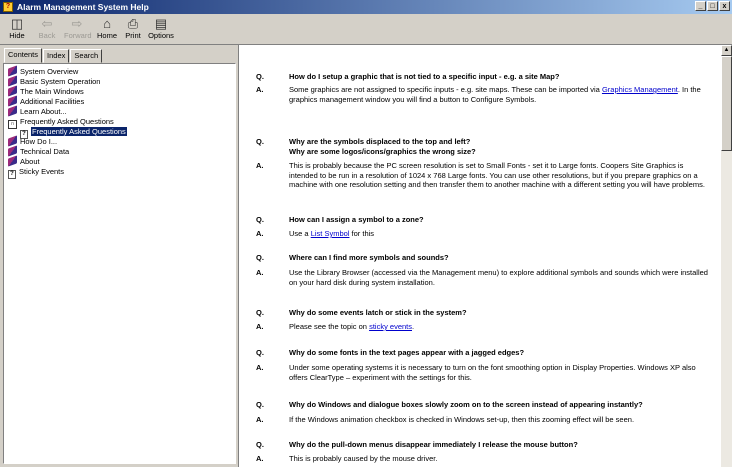 The width and height of the screenshot is (732, 467). I want to click on help-app-icon: ?, so click(8, 7).